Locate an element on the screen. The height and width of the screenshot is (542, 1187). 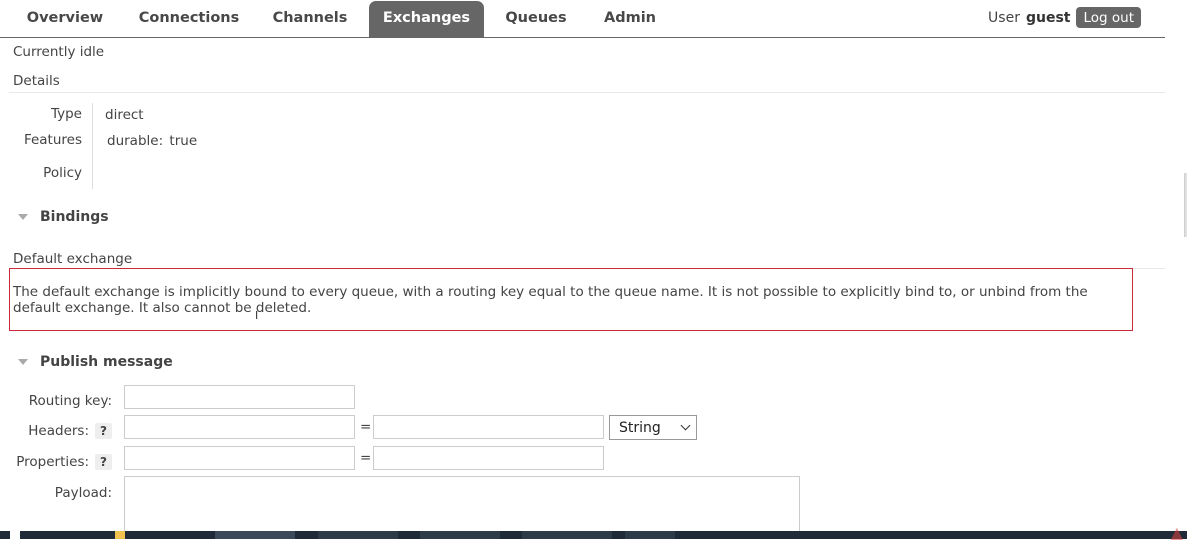
header-type-value: String is located at coordinates (640, 427).